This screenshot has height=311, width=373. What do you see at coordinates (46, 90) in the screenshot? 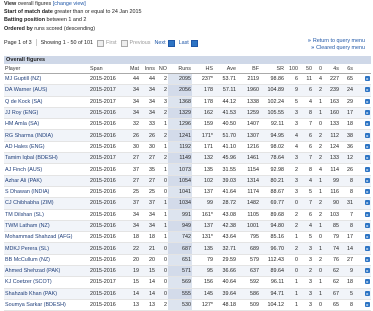
I see `player-link: DA Warner (AUS)` at bounding box center [46, 90].